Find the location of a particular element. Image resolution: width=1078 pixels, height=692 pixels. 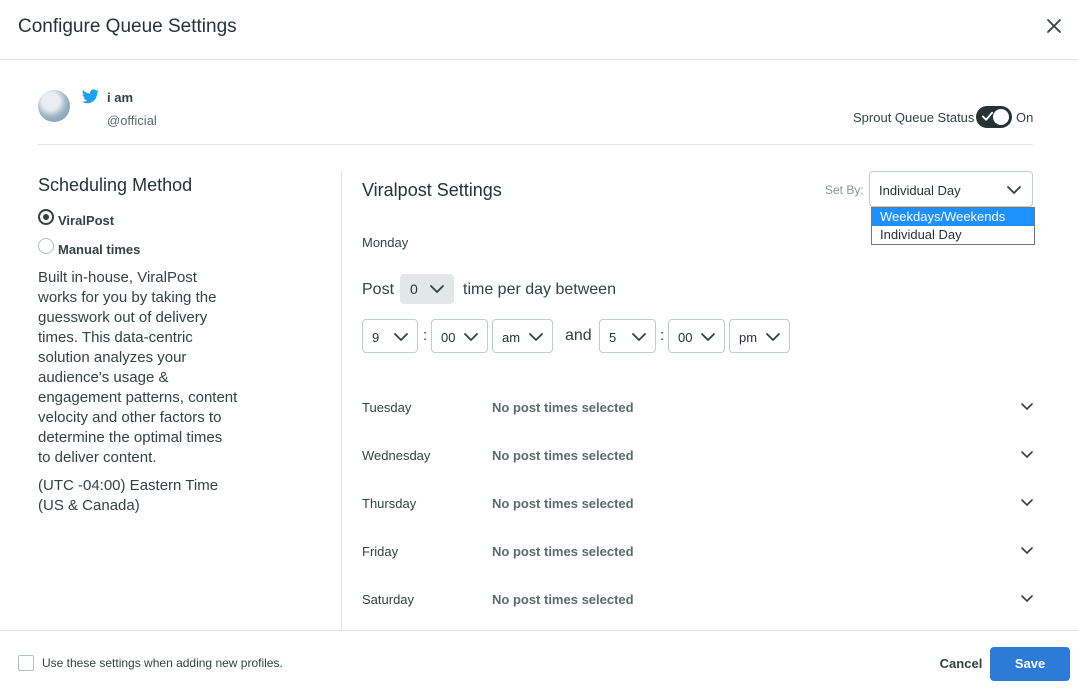

day-status-friday: No post times selected is located at coordinates (563, 551).